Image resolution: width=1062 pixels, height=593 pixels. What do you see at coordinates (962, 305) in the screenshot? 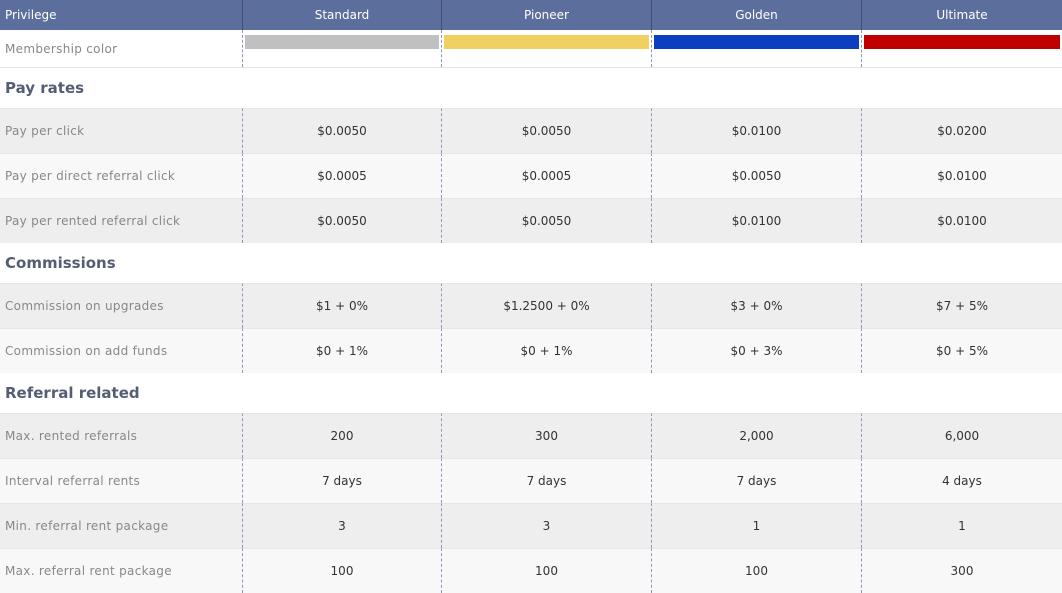
I see `row-value: $7 + 5%` at bounding box center [962, 305].